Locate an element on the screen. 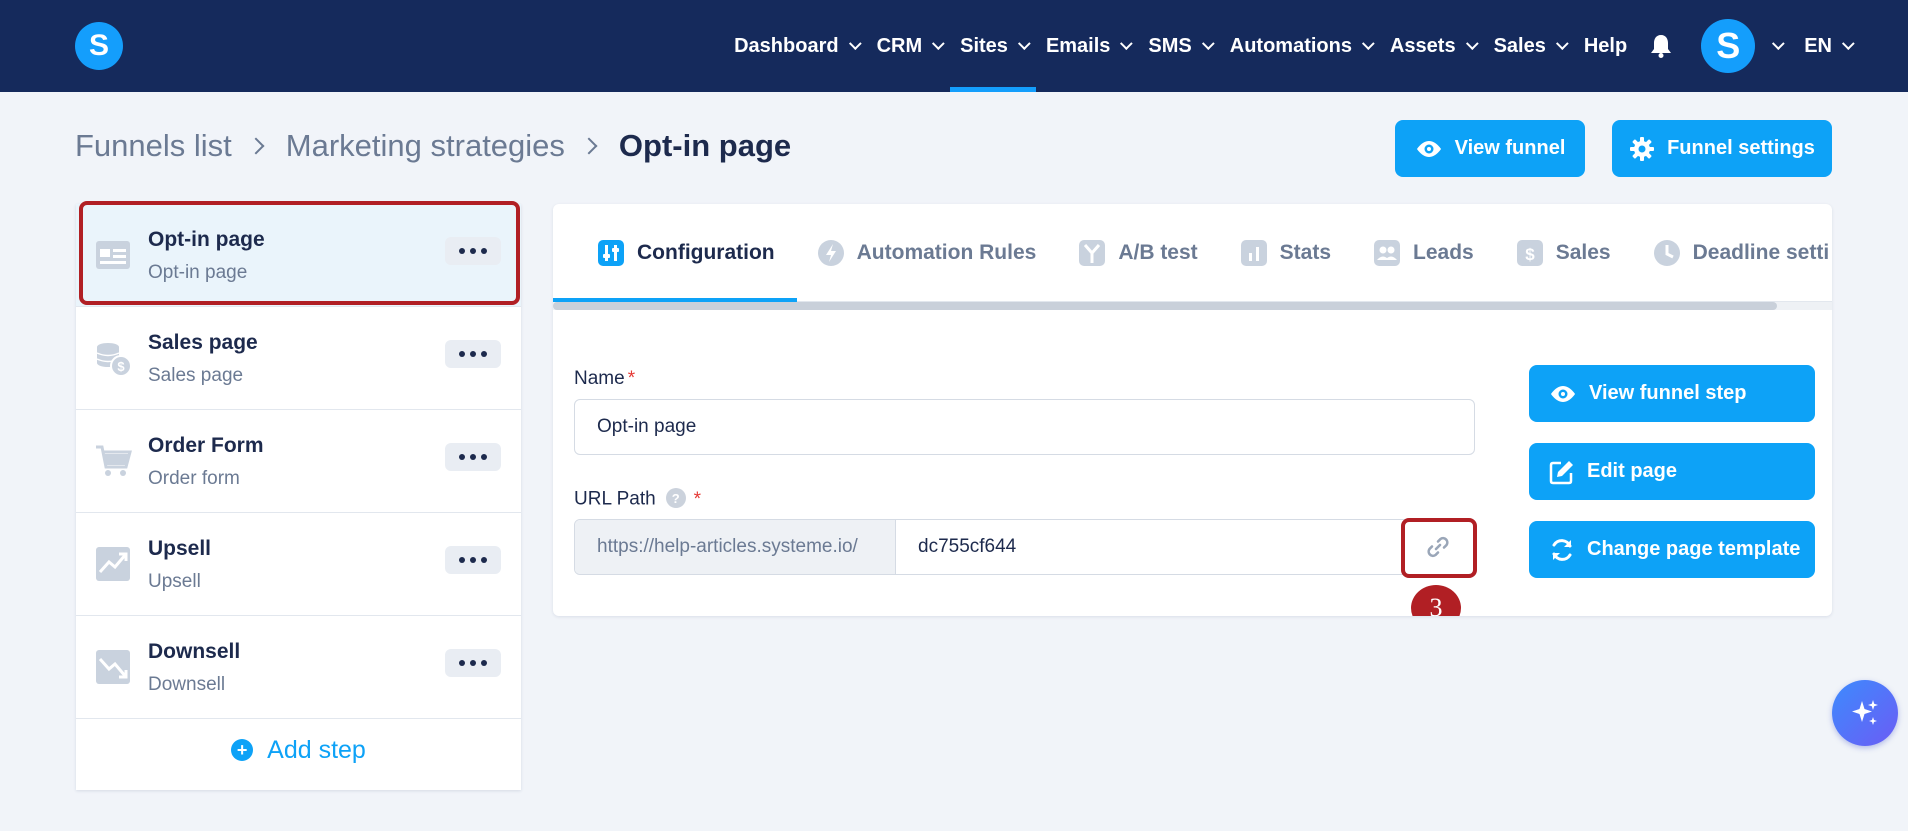 This screenshot has height=831, width=1908. breadcrumb-funnels-list: Funnels list is located at coordinates (153, 146).